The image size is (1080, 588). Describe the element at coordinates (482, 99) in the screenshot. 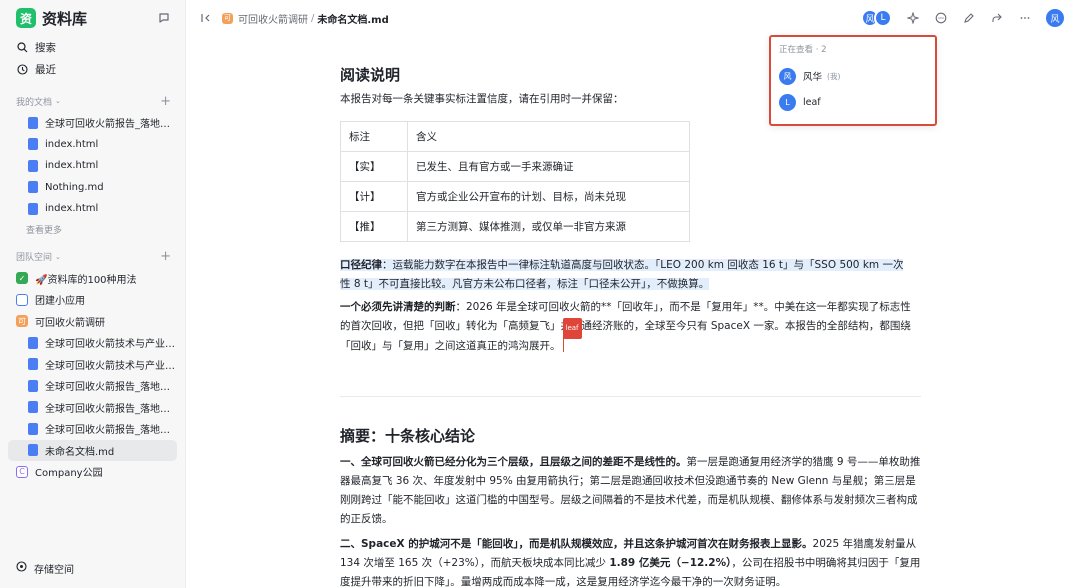

I see `intro-paragraph: 本报告对每一条关键事实标注置信度，请在引用时一并保留：` at that location.